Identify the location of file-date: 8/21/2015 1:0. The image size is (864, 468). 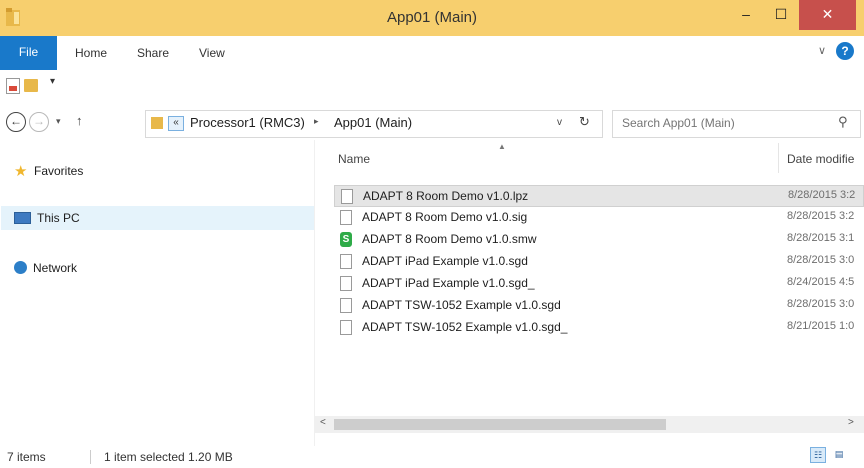
(821, 326).